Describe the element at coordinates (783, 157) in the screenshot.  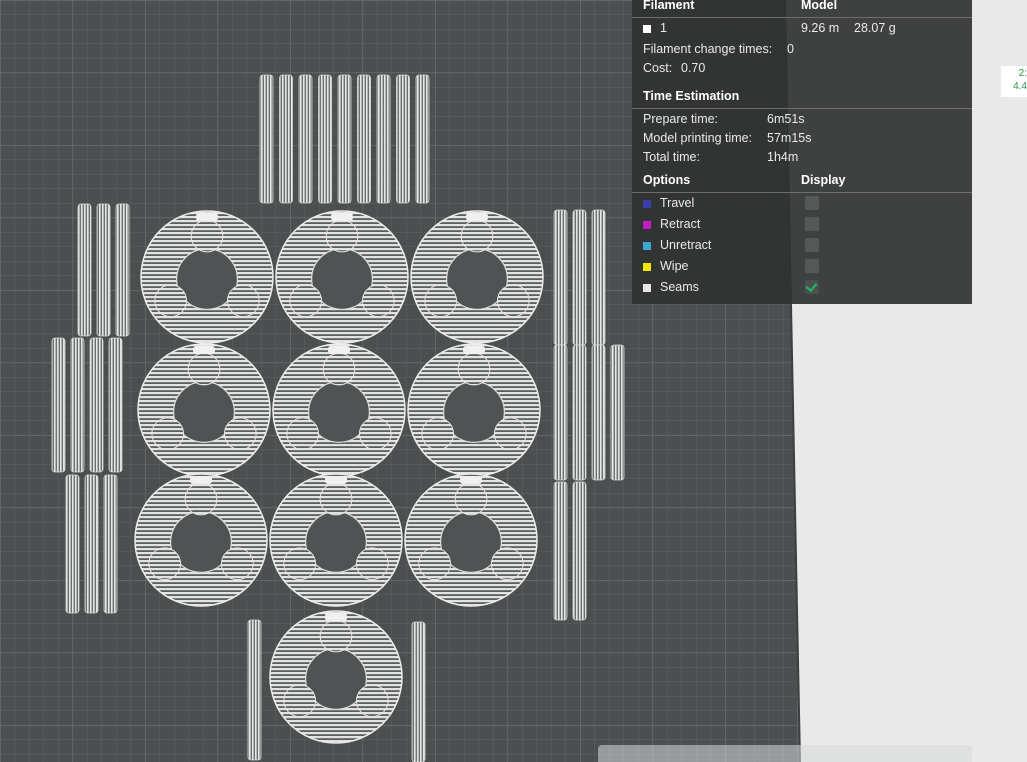
I see `total-time-value: 1h4m` at that location.